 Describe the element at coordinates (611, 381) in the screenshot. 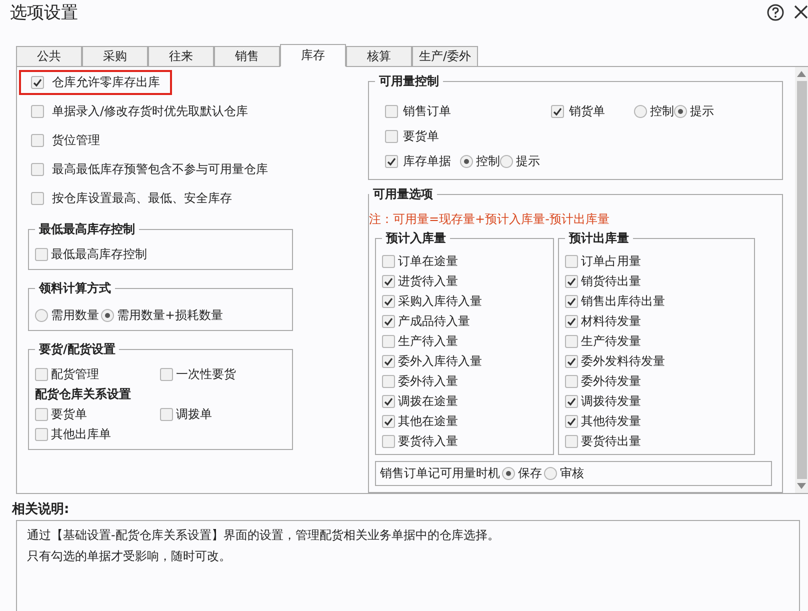

I see `checkbox-label: 委外待发量` at that location.